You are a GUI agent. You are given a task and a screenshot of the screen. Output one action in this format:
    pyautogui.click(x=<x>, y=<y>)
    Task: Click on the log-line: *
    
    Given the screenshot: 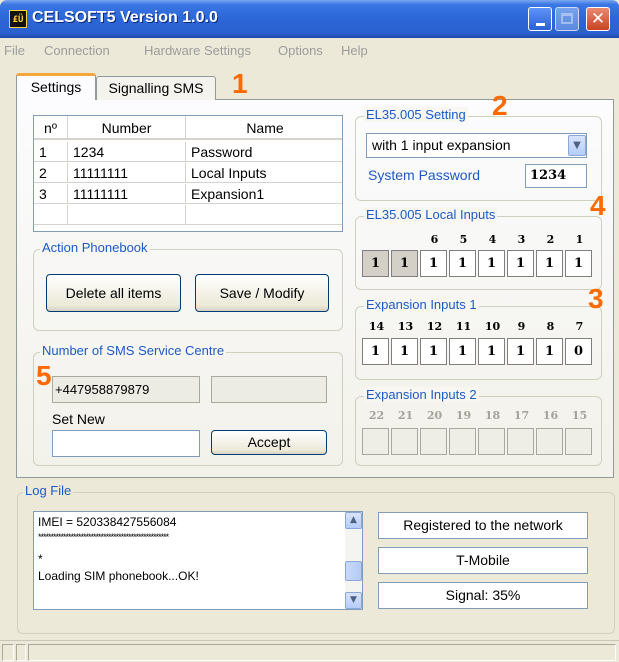 What is the action you would take?
    pyautogui.click(x=40, y=559)
    